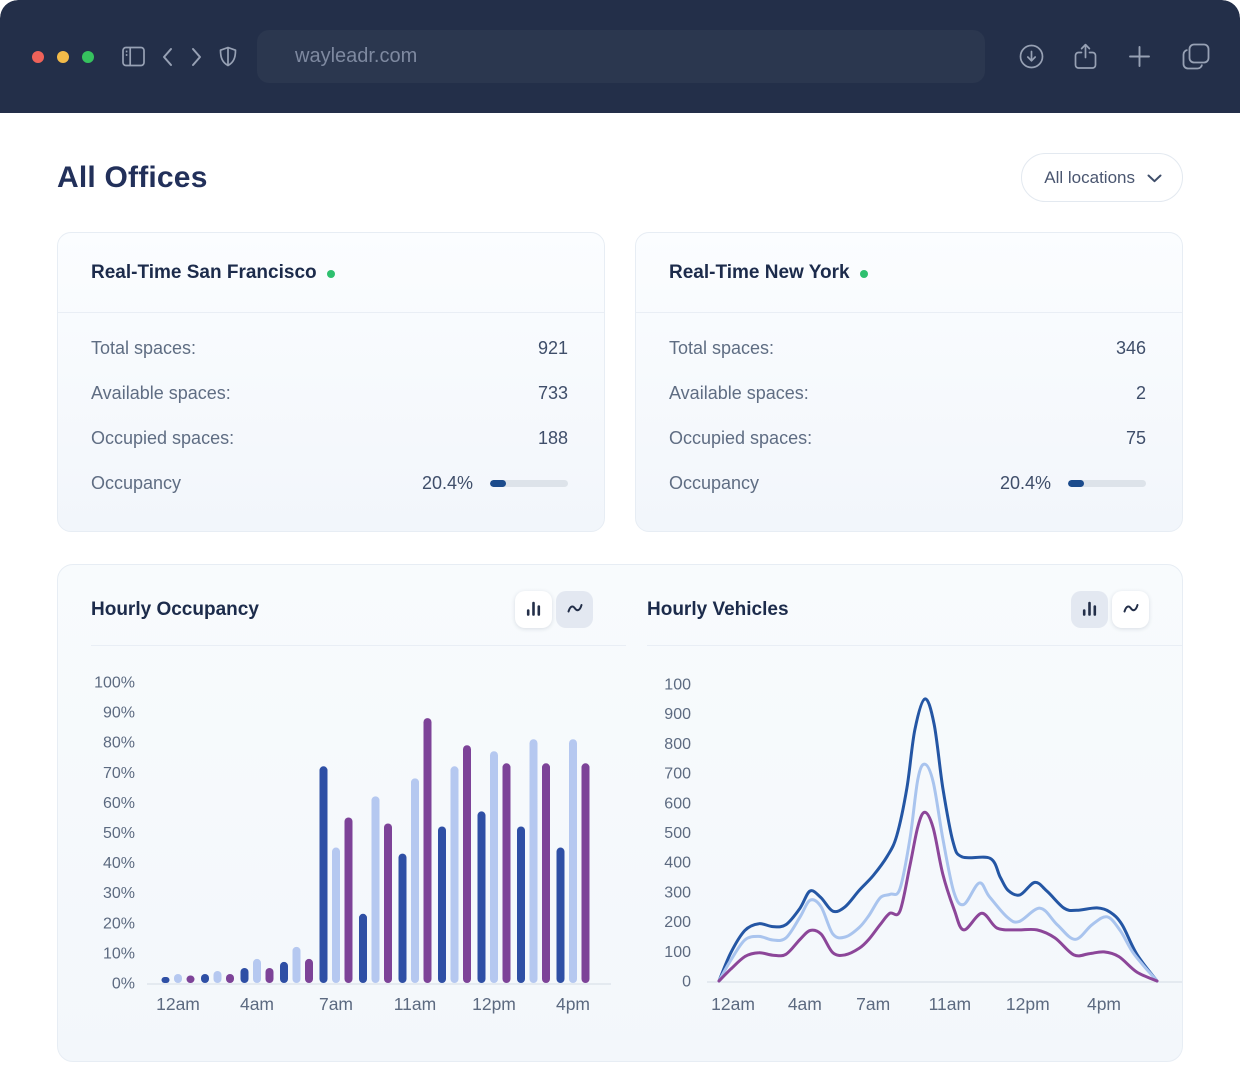 This screenshot has height=1068, width=1240. I want to click on stat-label: Occupancy, so click(714, 483).